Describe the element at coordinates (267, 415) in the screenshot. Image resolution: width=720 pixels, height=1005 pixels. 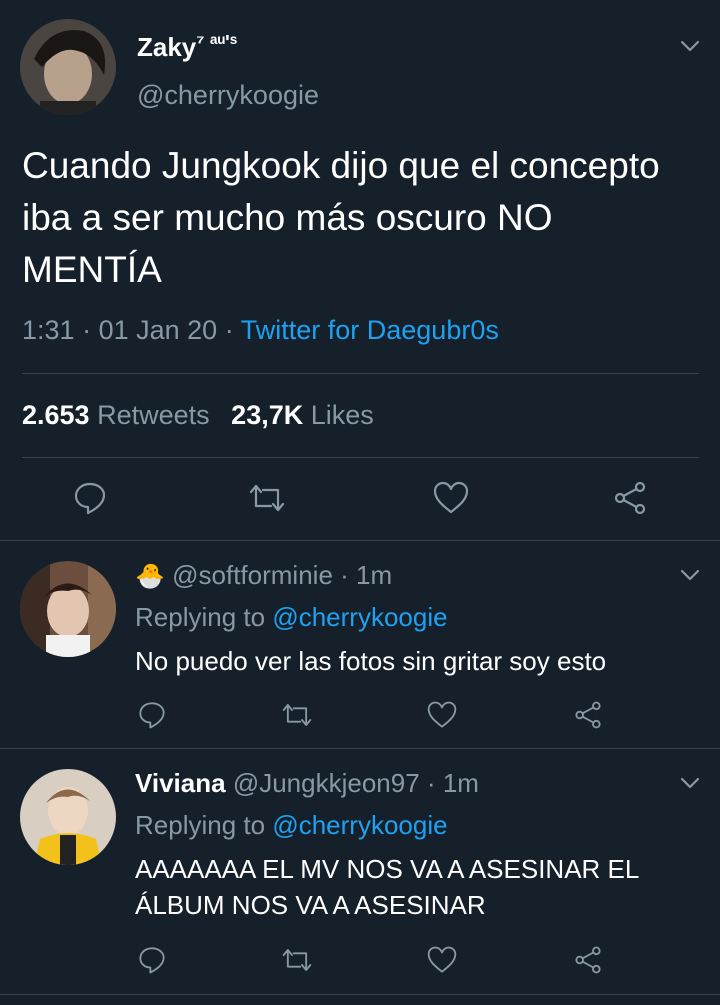
I see `likes-count: 23,7K` at that location.